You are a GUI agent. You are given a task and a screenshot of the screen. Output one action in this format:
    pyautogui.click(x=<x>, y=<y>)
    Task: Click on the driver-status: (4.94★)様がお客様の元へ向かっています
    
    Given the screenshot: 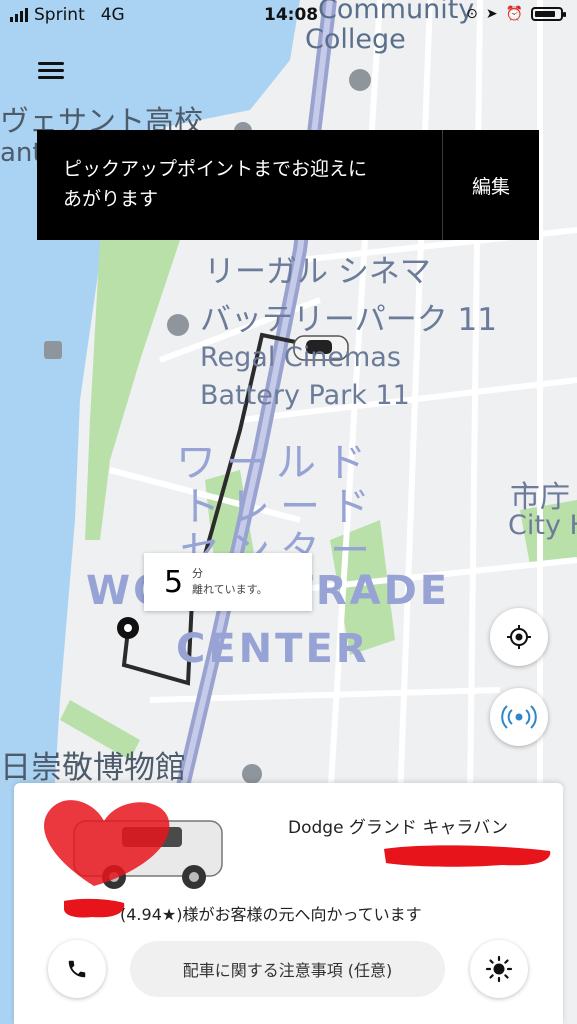 What is the action you would take?
    pyautogui.click(x=248, y=913)
    